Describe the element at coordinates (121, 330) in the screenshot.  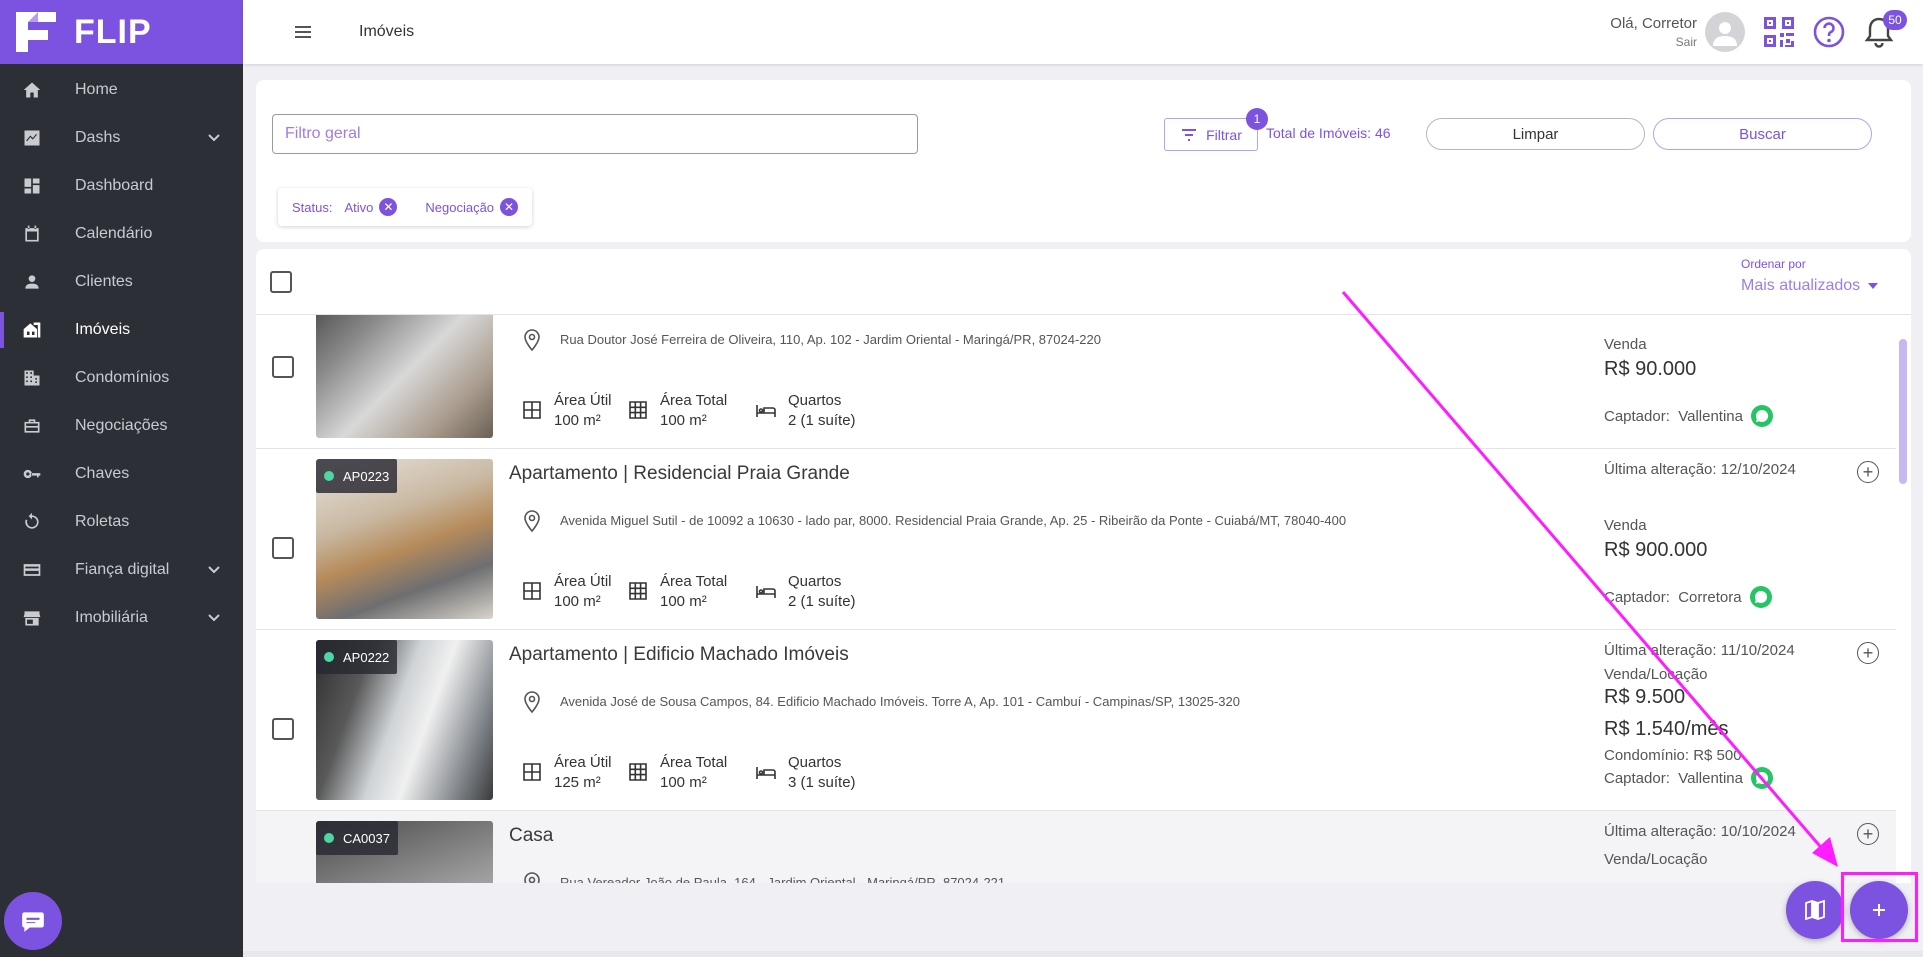
I see `sidebar-item-imoveis: Imóveis` at that location.